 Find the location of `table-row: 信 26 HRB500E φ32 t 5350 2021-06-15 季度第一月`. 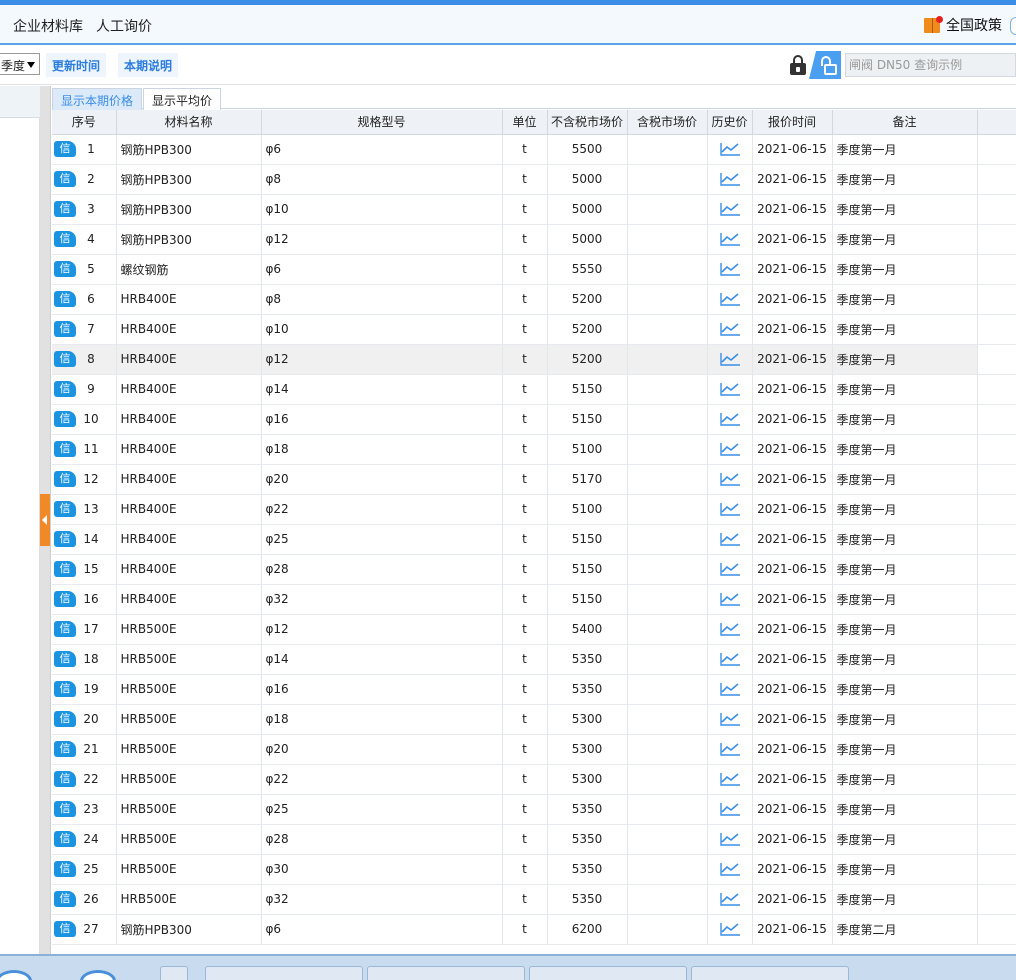

table-row: 信 26 HRB500E φ32 t 5350 2021-06-15 季度第一月 is located at coordinates (534, 899).